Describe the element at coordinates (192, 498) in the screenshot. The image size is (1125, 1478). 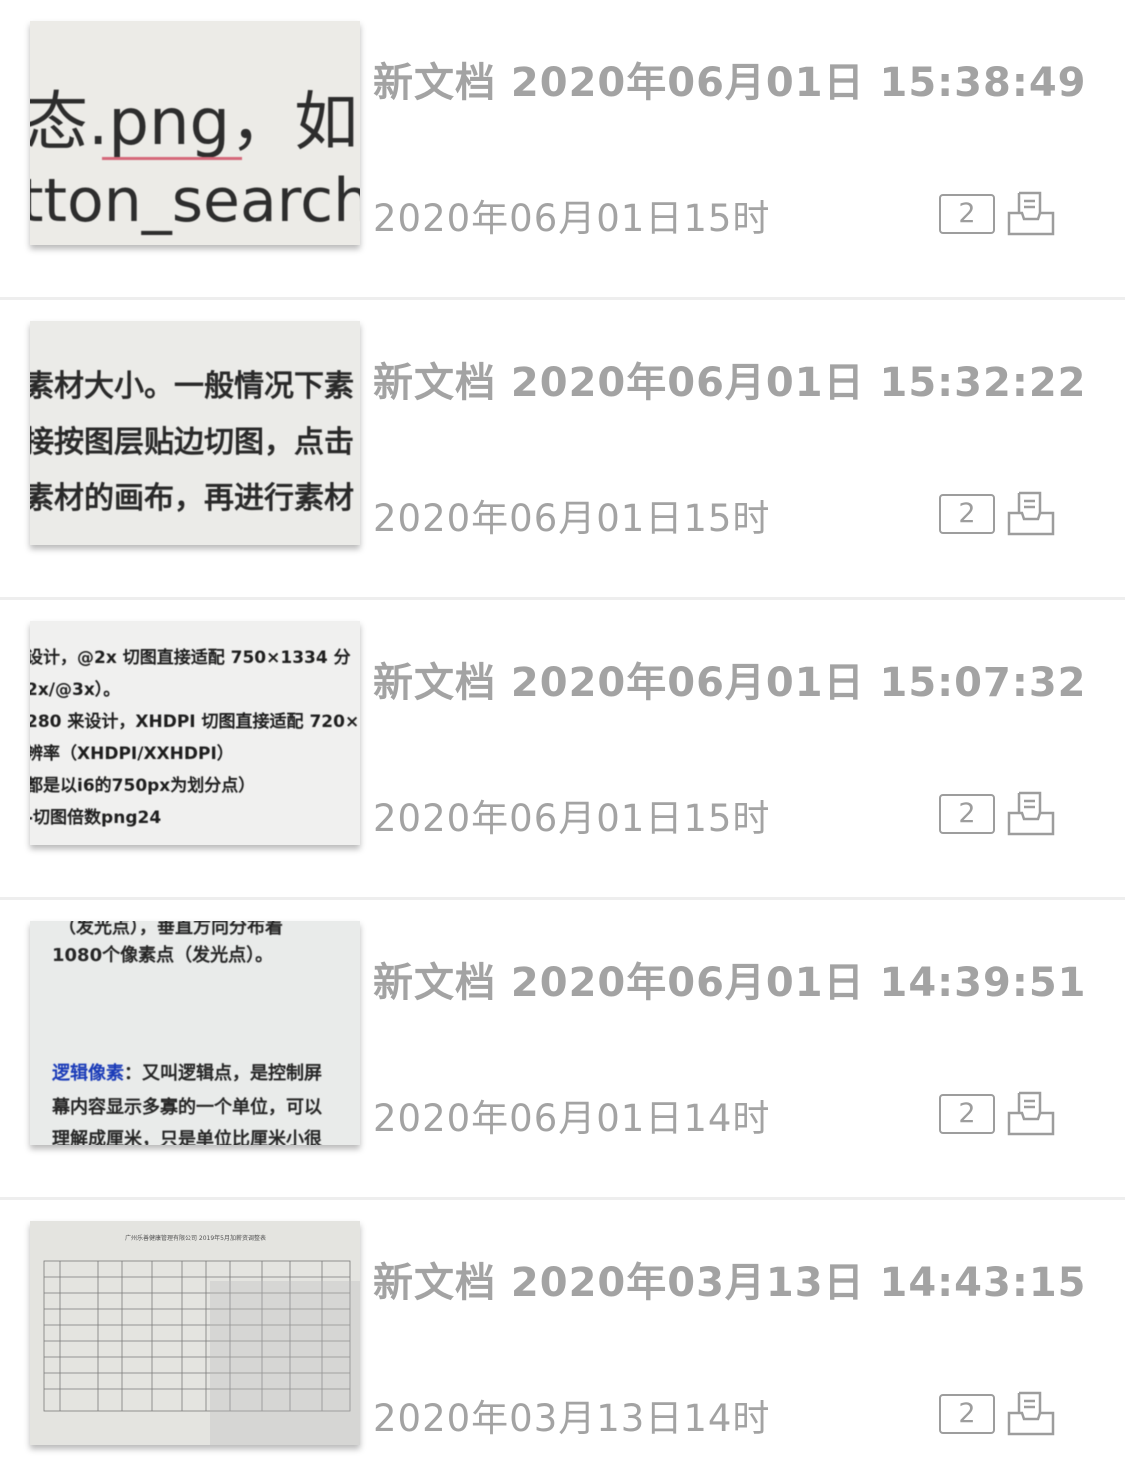
I see `thumbnail-text-line: 素材的画布，再进行素材` at that location.